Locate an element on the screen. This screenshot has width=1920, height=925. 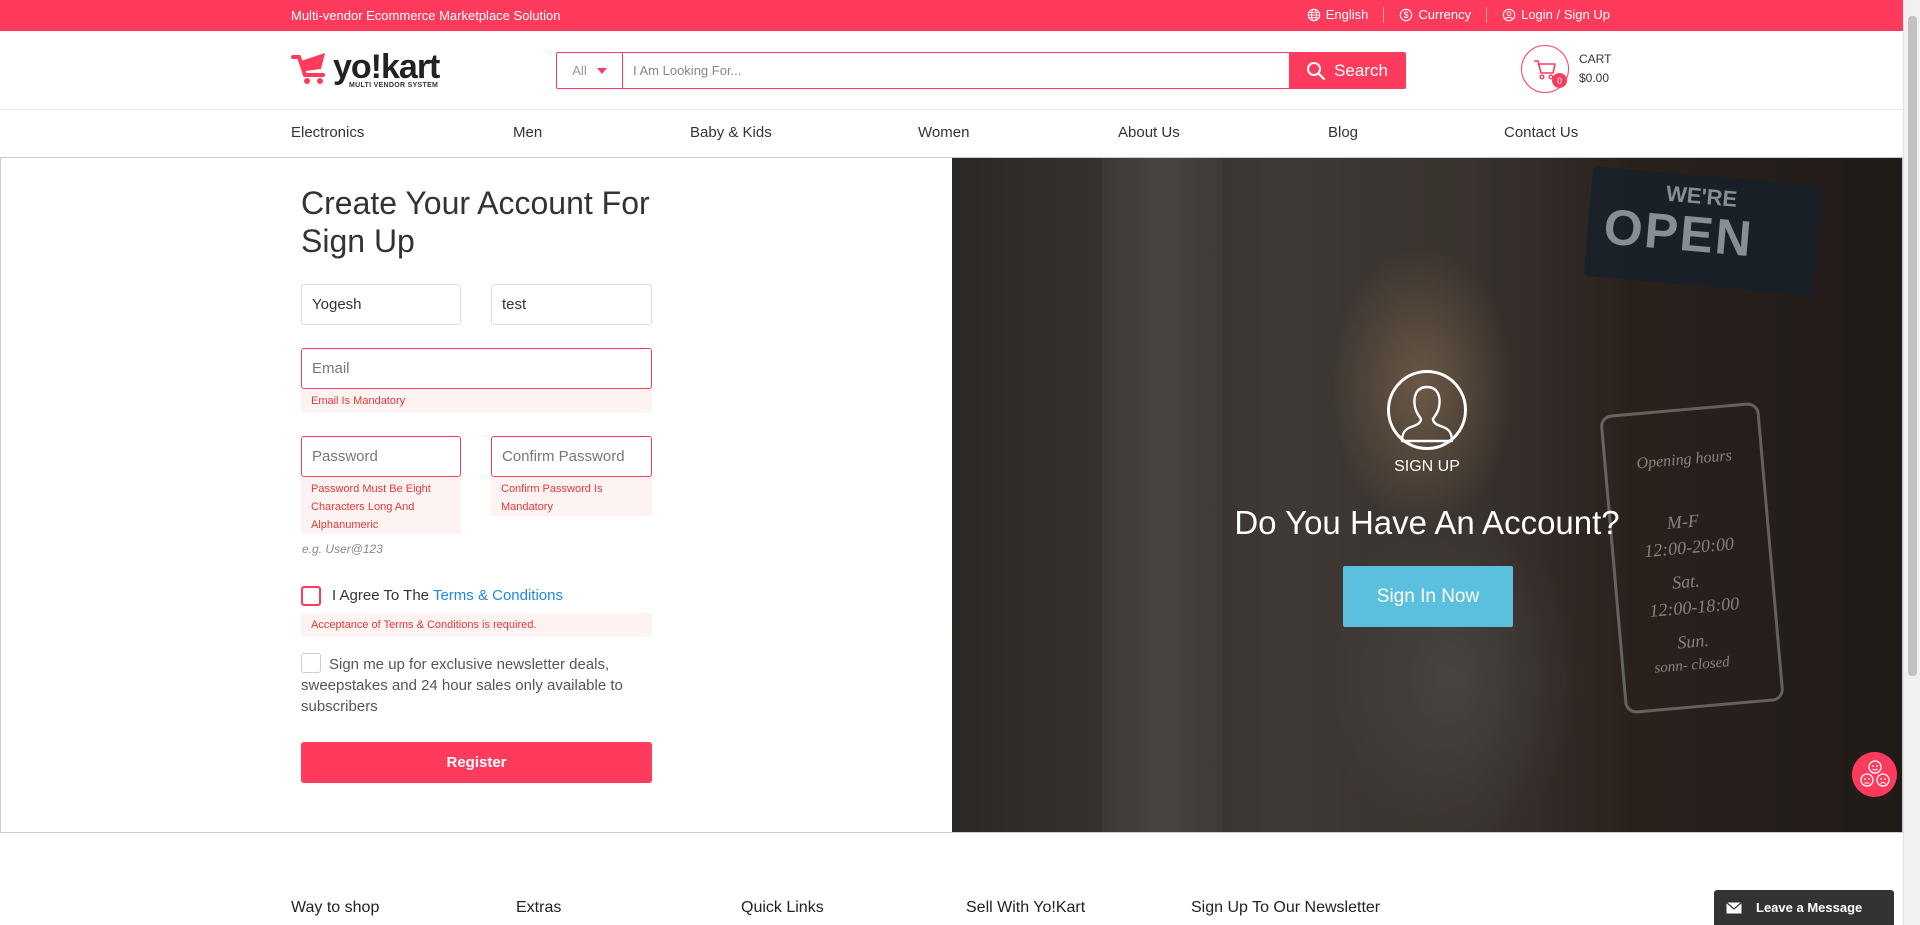
nav-item-baby-kids: Baby & Kids is located at coordinates (731, 132).